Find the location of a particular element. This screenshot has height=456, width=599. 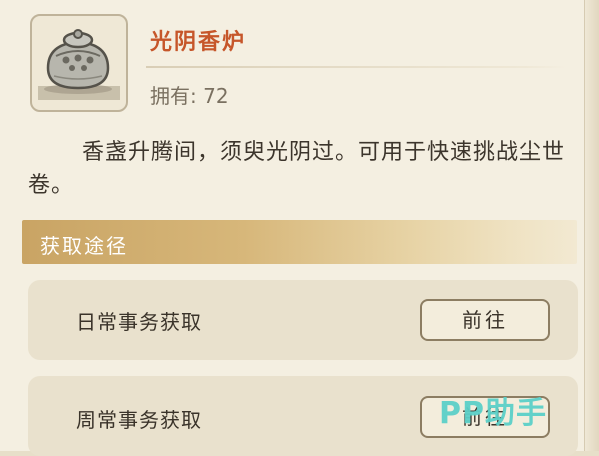

go-button-daily: 前往 is located at coordinates (485, 320).